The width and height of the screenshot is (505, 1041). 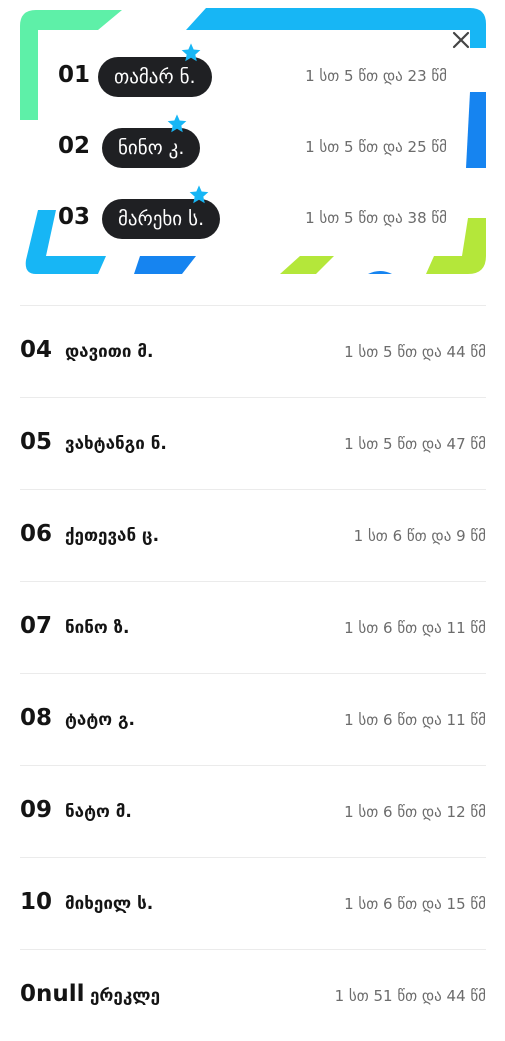 I want to click on rank-number: 03, so click(x=74, y=217).